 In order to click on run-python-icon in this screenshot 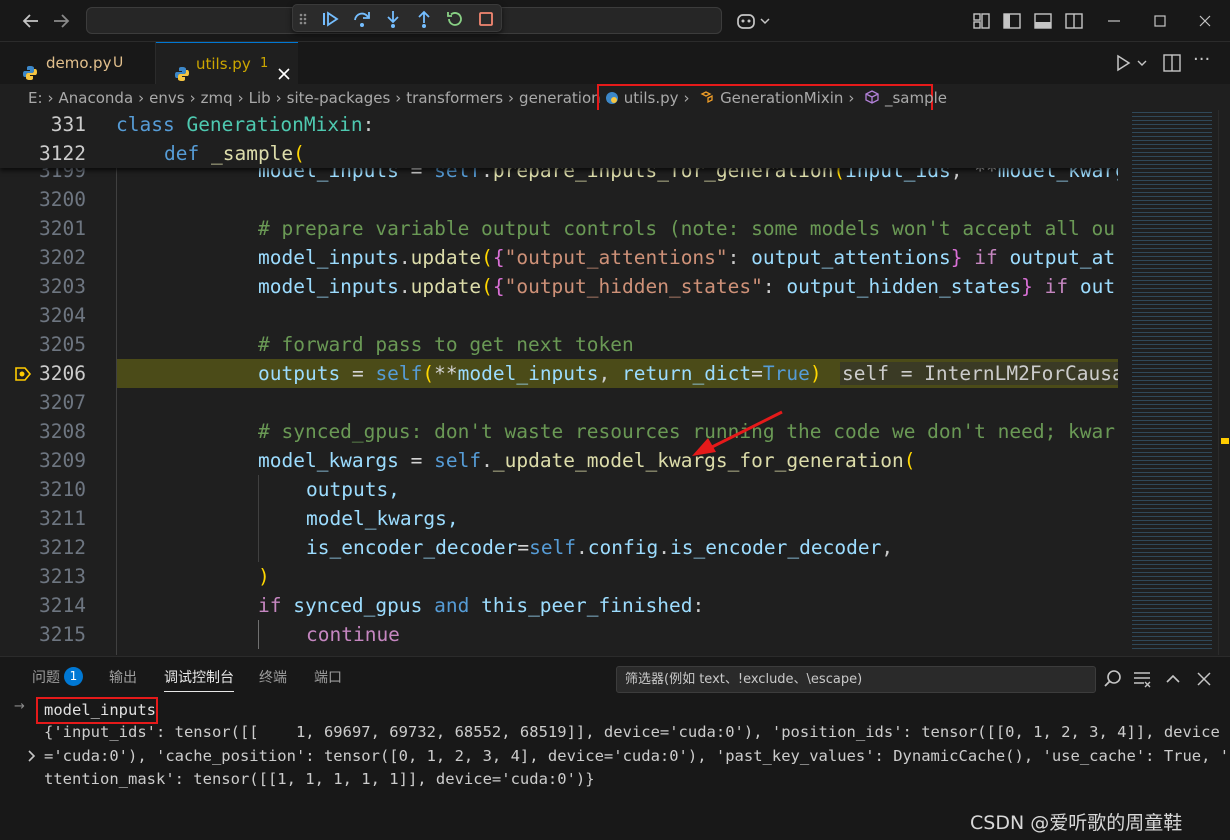, I will do `click(1132, 63)`.